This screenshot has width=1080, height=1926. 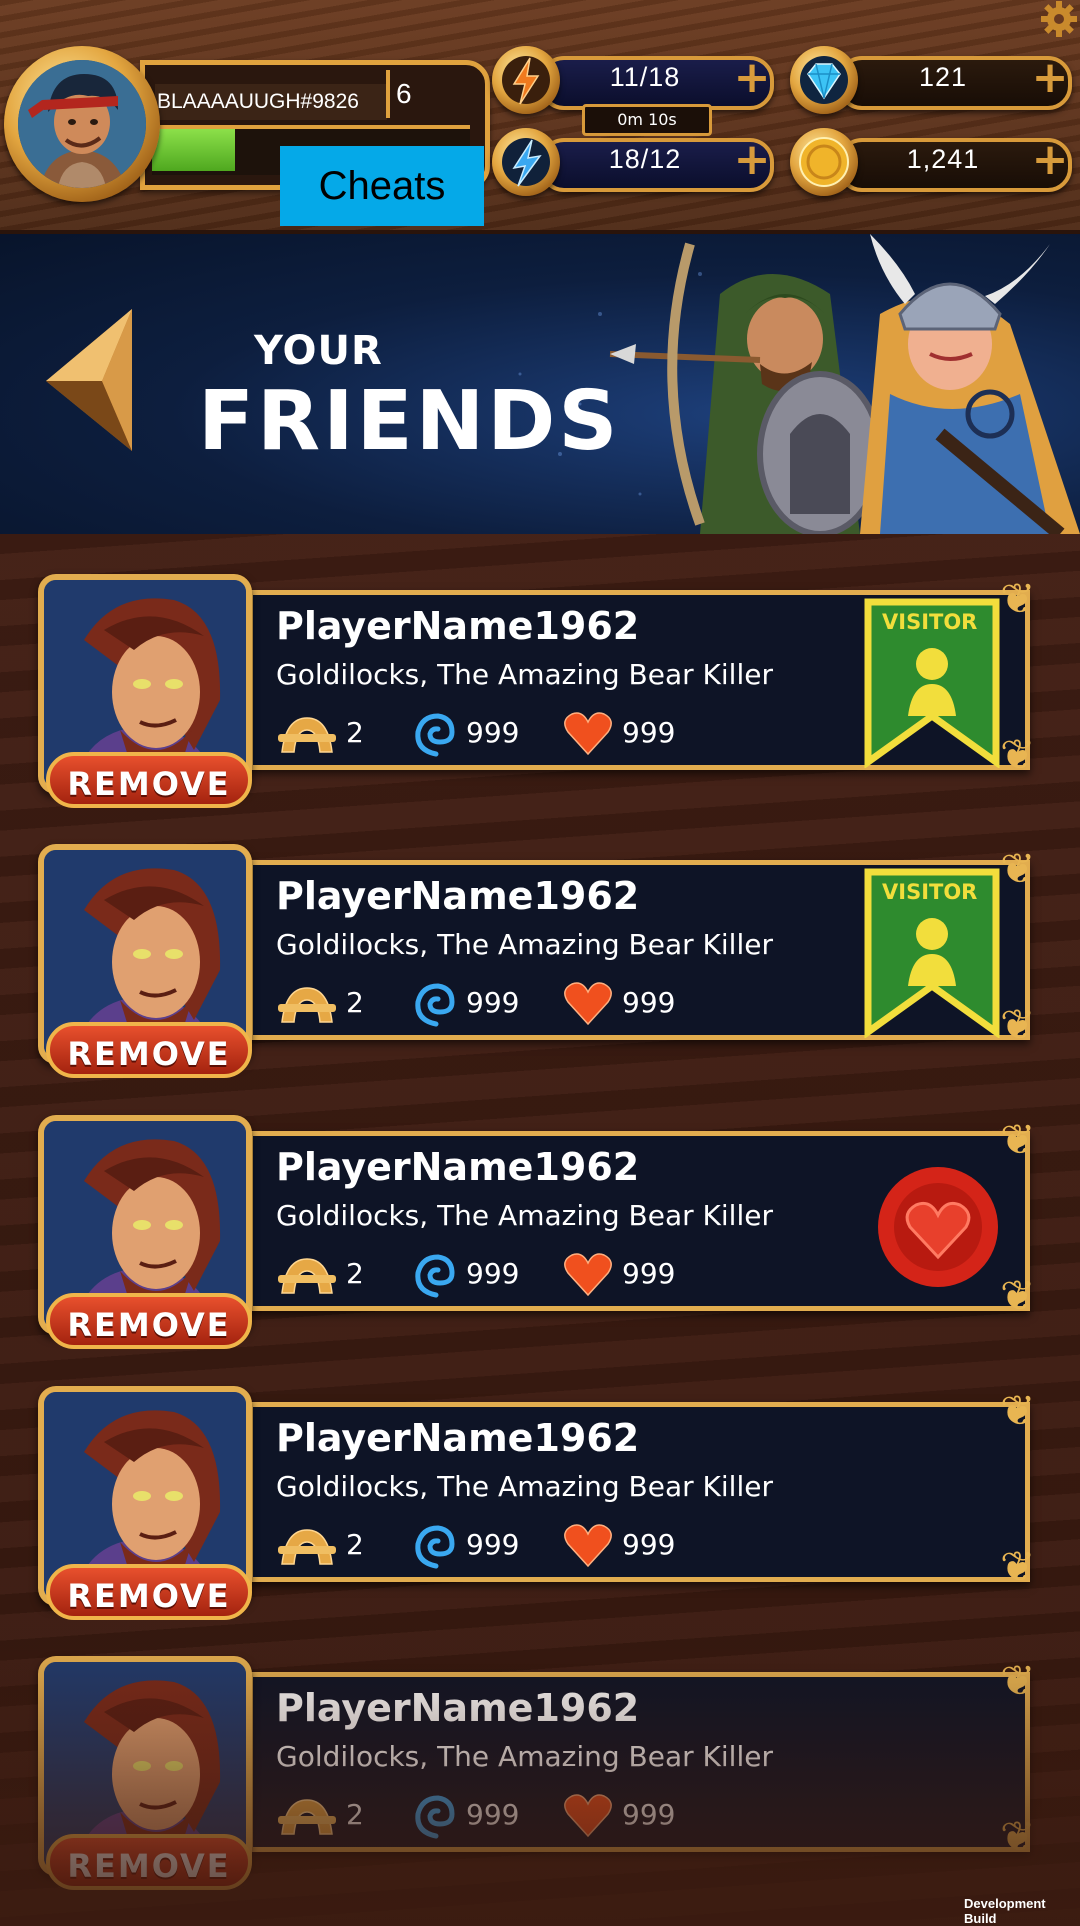 What do you see at coordinates (645, 77) in the screenshot?
I see `energy-value: 11/18` at bounding box center [645, 77].